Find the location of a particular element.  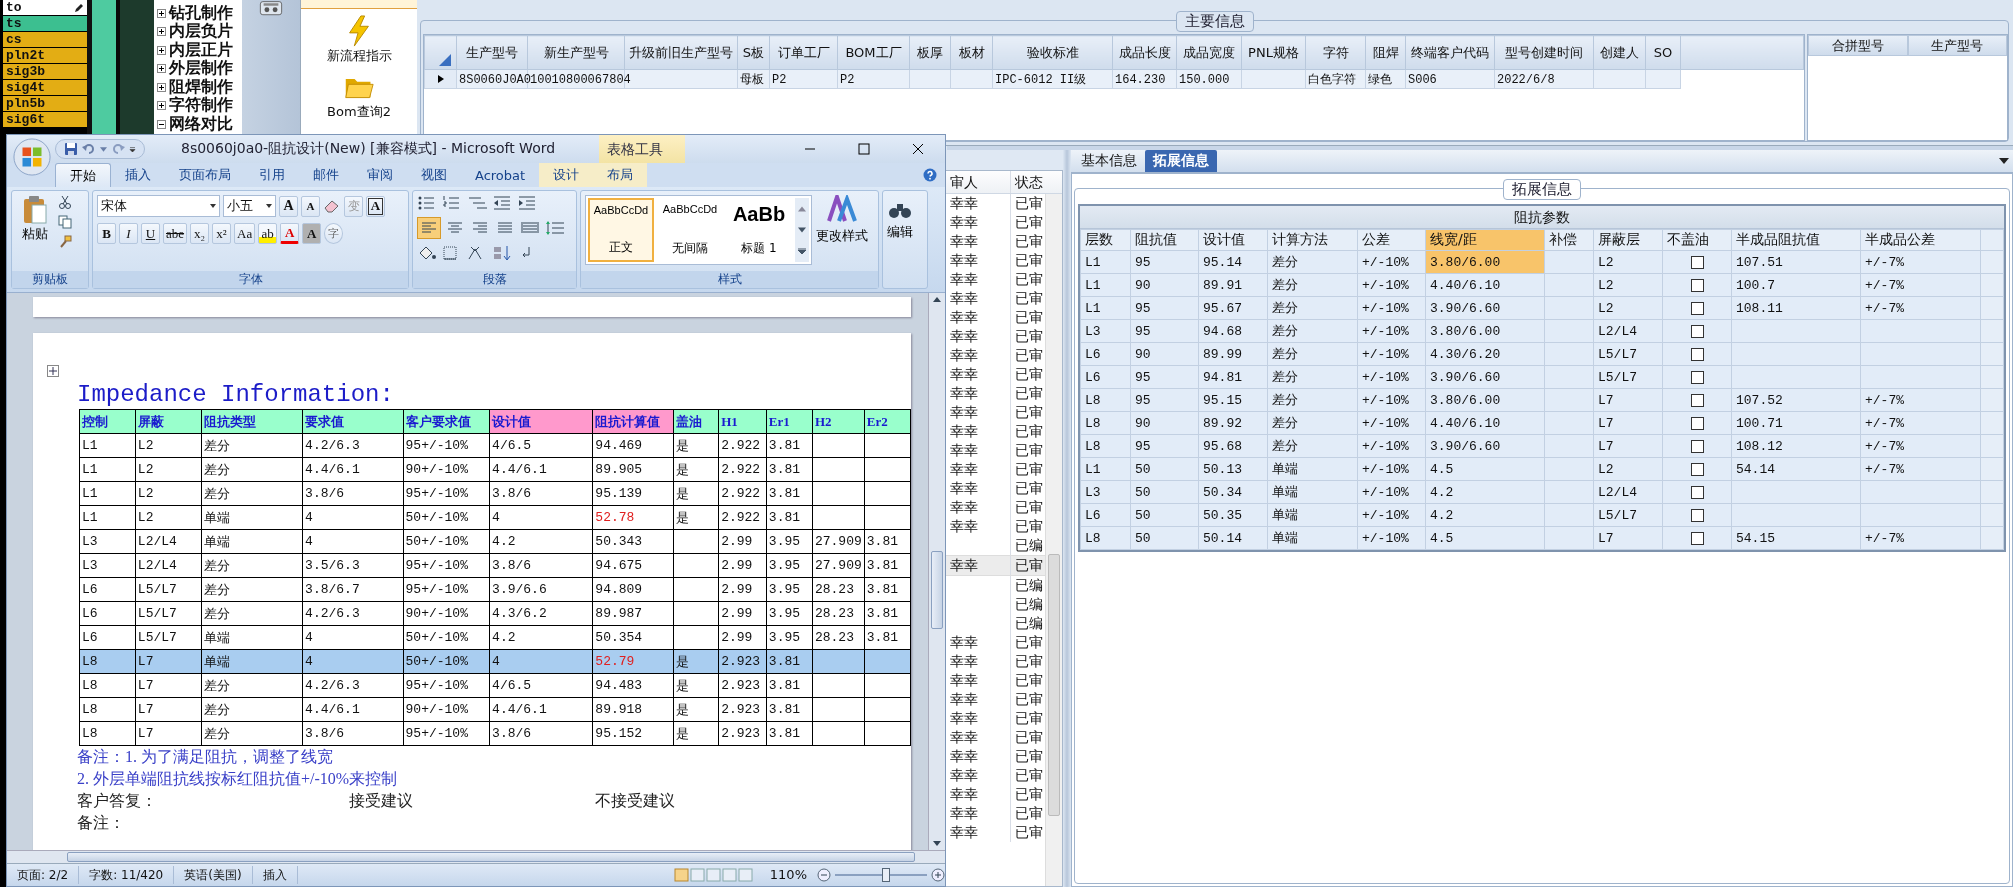

ribbon-tab: 页面布局 is located at coordinates (205, 175).